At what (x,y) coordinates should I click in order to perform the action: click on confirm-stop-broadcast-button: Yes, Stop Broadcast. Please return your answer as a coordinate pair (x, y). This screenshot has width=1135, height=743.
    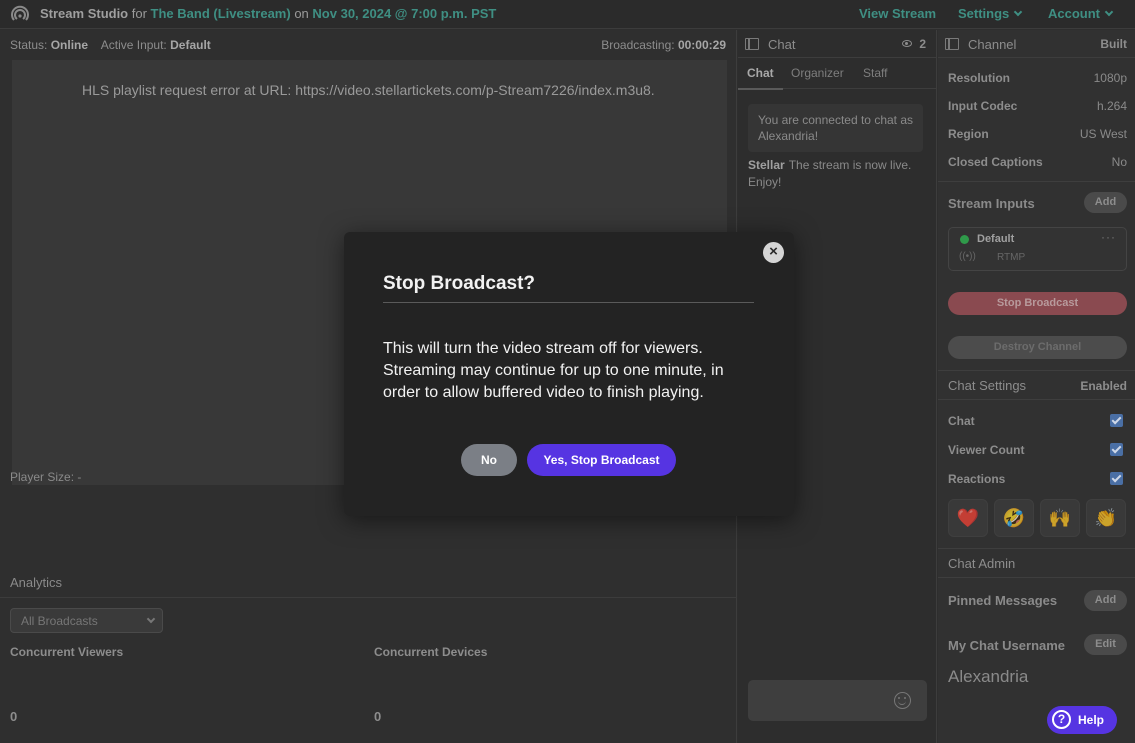
    Looking at the image, I should click on (601, 460).